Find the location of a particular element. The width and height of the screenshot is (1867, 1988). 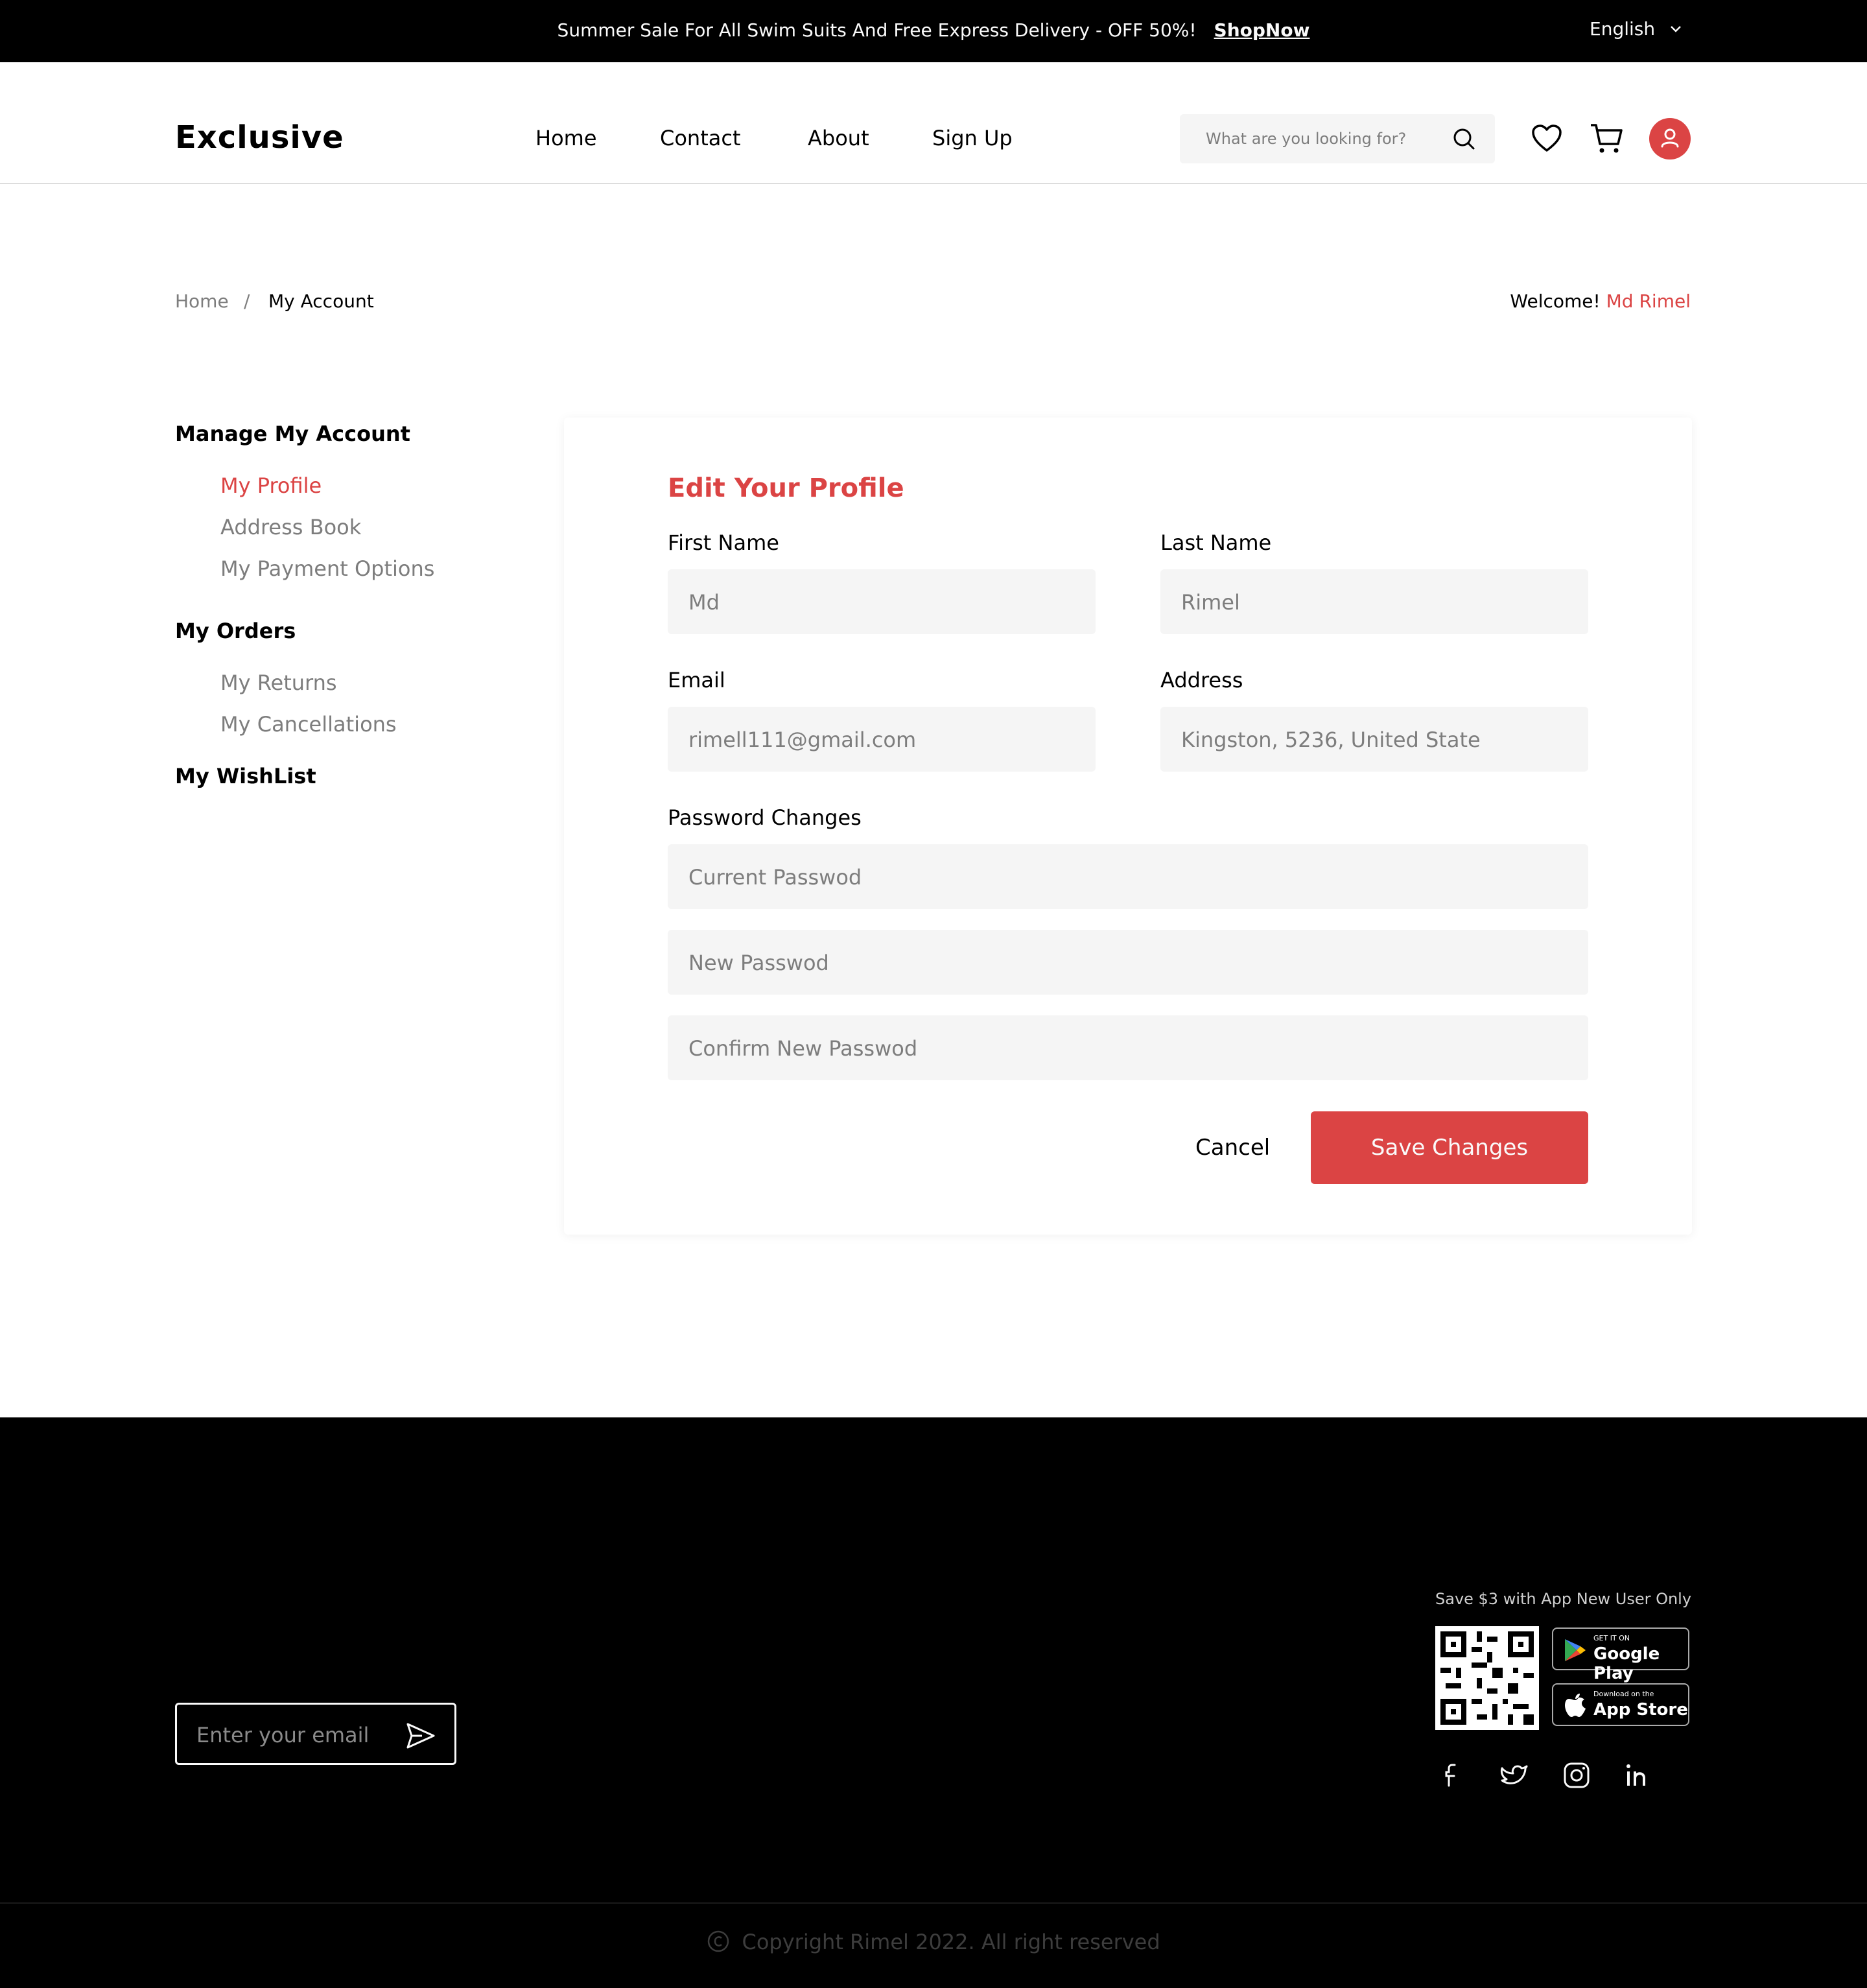

google-play-small-text: GET IT ON is located at coordinates (1611, 1638).